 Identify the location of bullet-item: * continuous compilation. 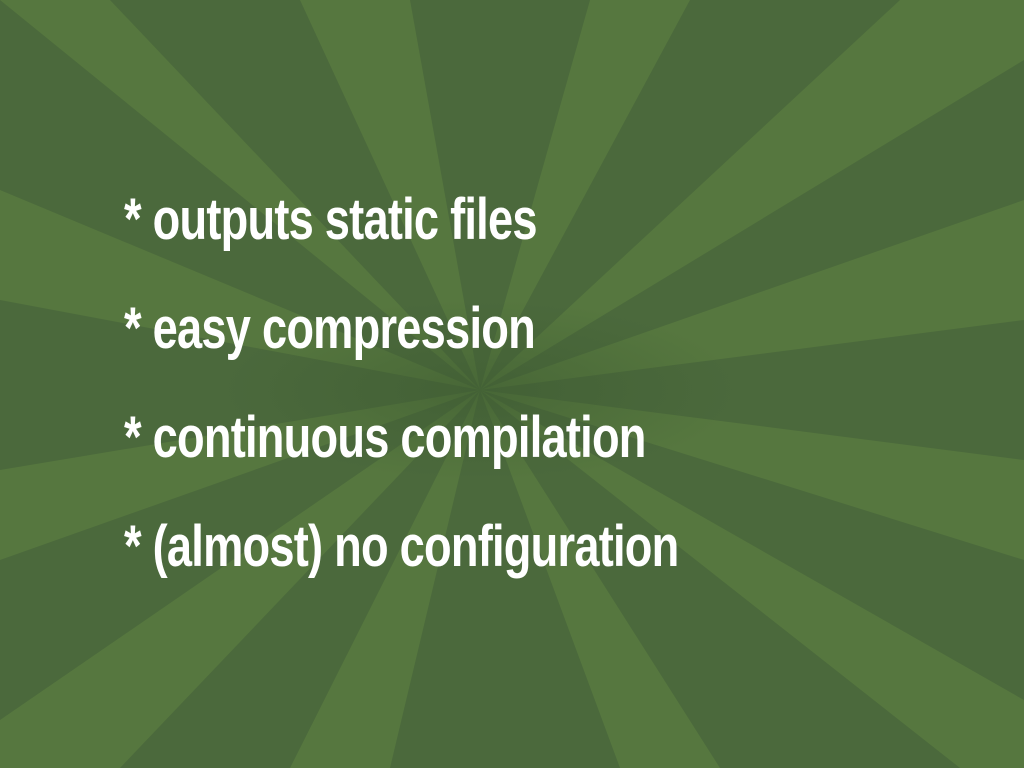
(401, 454).